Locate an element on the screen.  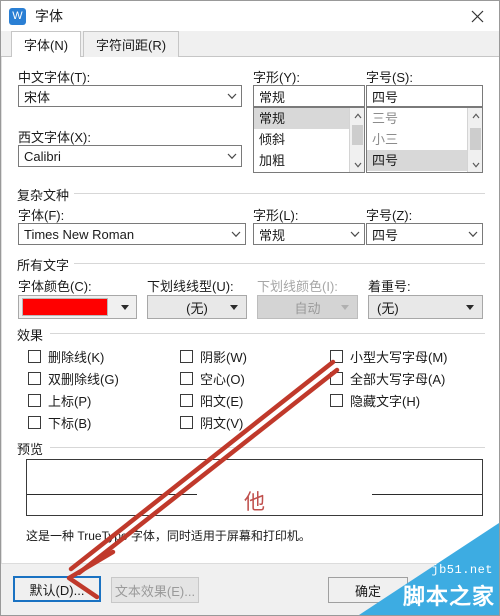
effects-group-title: 效果 is located at coordinates (32, 334).